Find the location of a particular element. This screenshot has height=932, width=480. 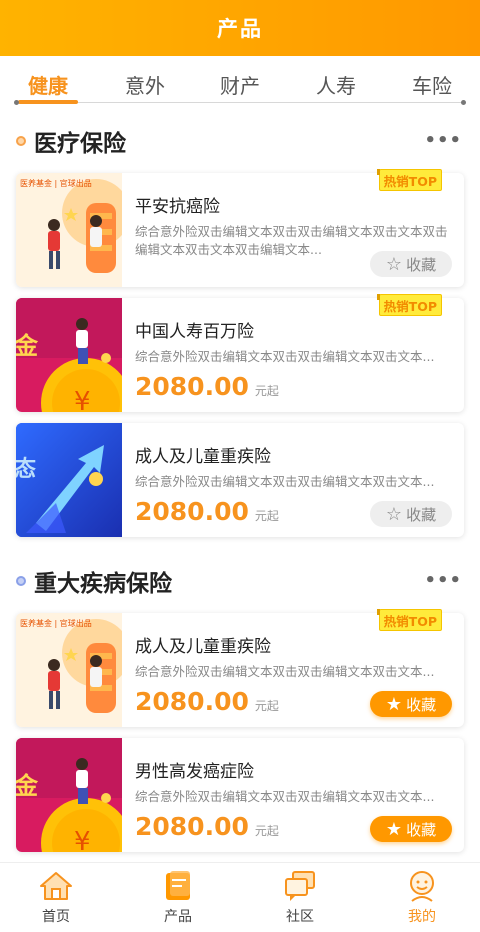

section-title-medical: 医疗保险 is located at coordinates (71, 141).